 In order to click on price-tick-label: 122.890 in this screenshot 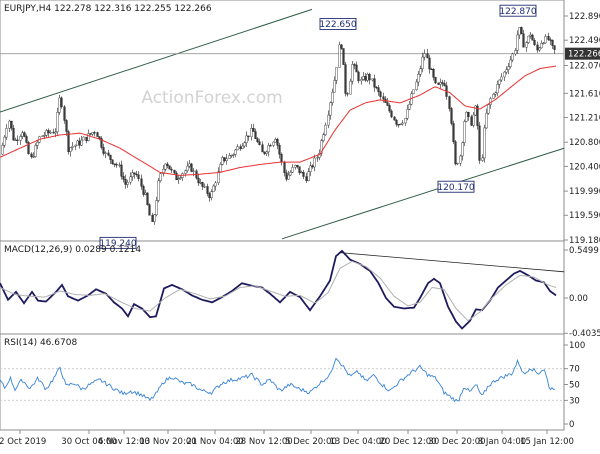, I will do `click(584, 17)`.